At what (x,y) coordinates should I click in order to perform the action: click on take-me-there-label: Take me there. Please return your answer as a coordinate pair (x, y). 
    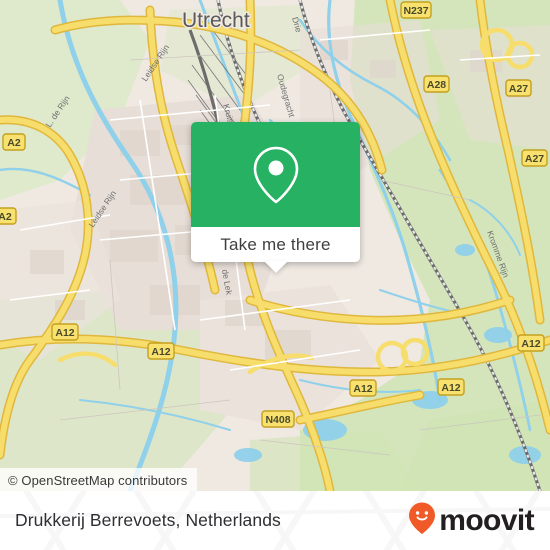
    Looking at the image, I should click on (275, 244).